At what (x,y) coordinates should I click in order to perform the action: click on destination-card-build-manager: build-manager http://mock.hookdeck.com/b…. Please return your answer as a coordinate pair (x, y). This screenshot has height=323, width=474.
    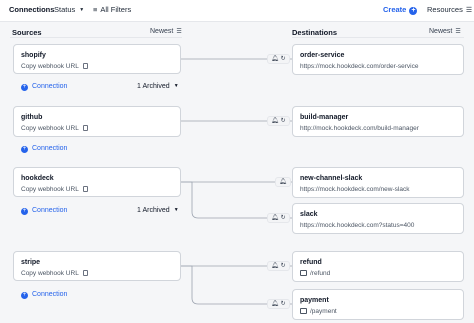
    Looking at the image, I should click on (378, 121).